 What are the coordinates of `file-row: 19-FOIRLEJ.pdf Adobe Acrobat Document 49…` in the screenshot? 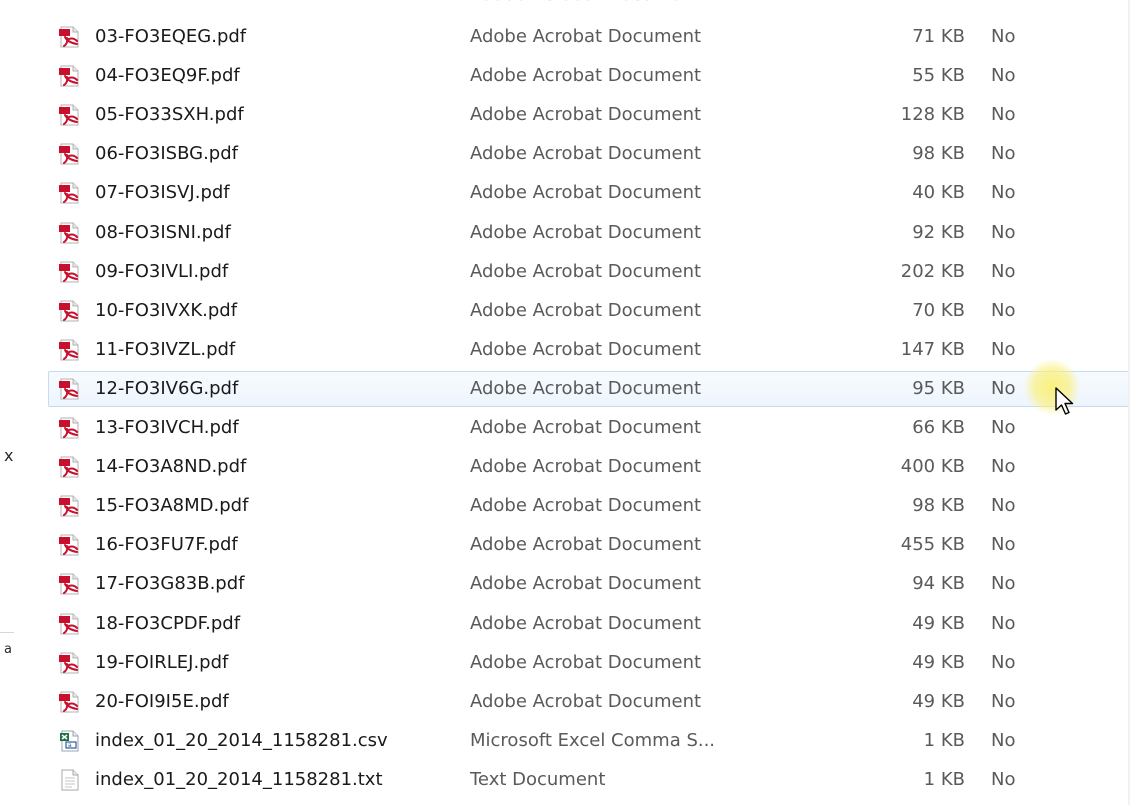 It's located at (589, 663).